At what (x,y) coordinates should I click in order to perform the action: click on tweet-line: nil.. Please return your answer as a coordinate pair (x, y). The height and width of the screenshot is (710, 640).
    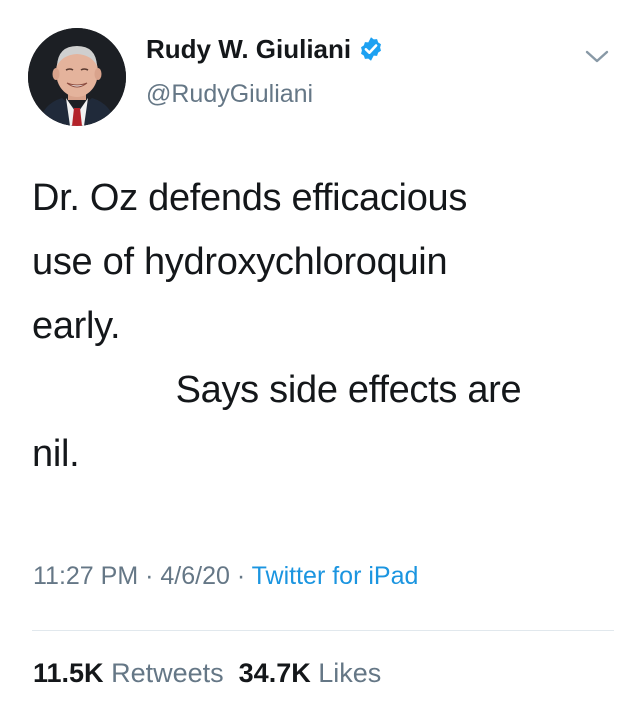
    Looking at the image, I should click on (56, 454).